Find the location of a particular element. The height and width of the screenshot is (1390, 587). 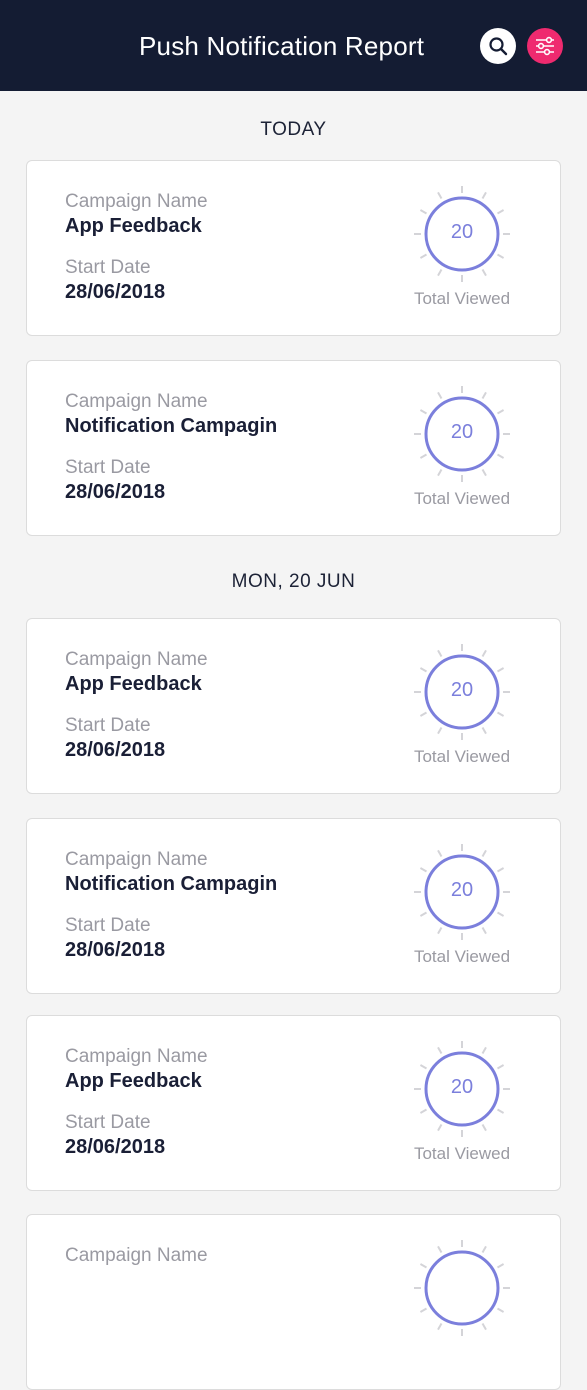

filter-button is located at coordinates (545, 46).